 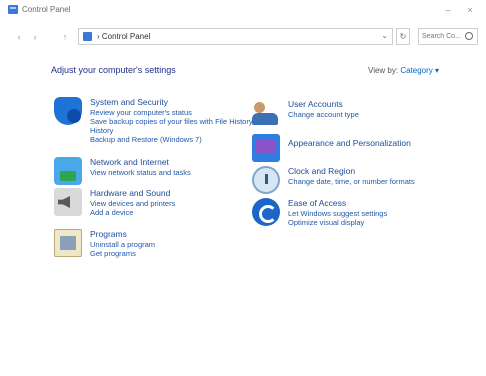 What do you see at coordinates (317, 203) in the screenshot?
I see `category-title: Ease of Access` at bounding box center [317, 203].